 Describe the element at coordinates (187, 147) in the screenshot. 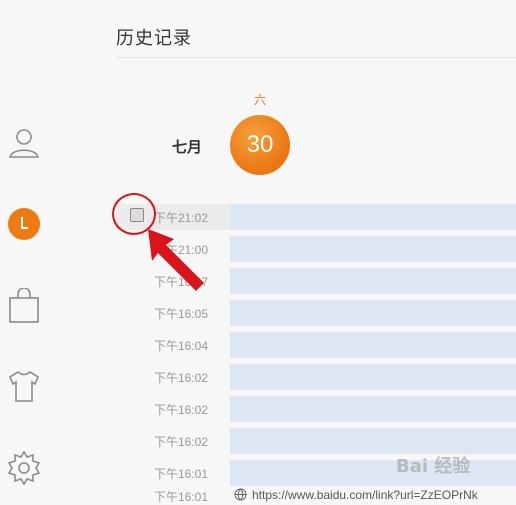

I see `month-label: 七月` at that location.